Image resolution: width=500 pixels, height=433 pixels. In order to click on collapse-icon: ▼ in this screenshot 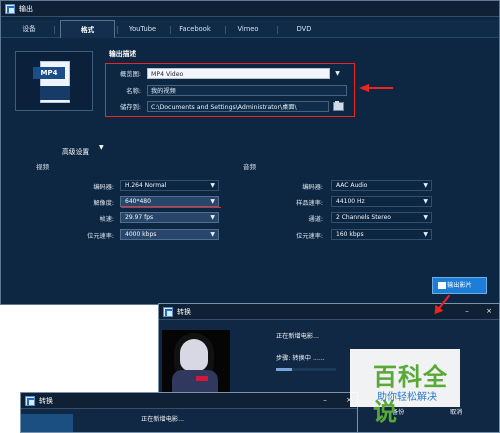, I will do `click(101, 147)`.